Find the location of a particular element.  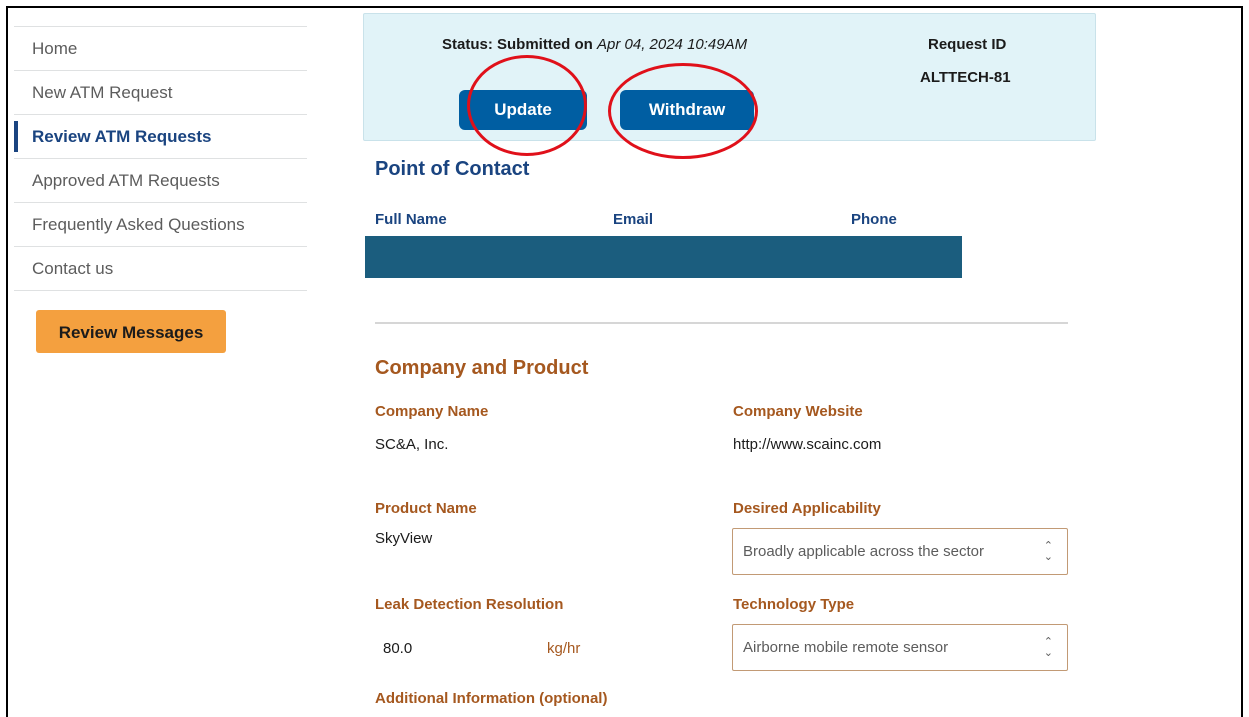

company-website-label: Company Website is located at coordinates (798, 411).